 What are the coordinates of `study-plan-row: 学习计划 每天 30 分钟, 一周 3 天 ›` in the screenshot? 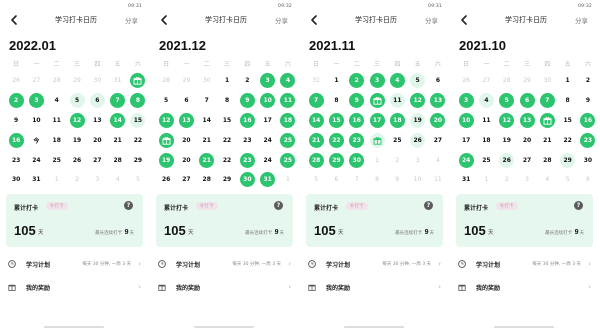 It's located at (224, 264).